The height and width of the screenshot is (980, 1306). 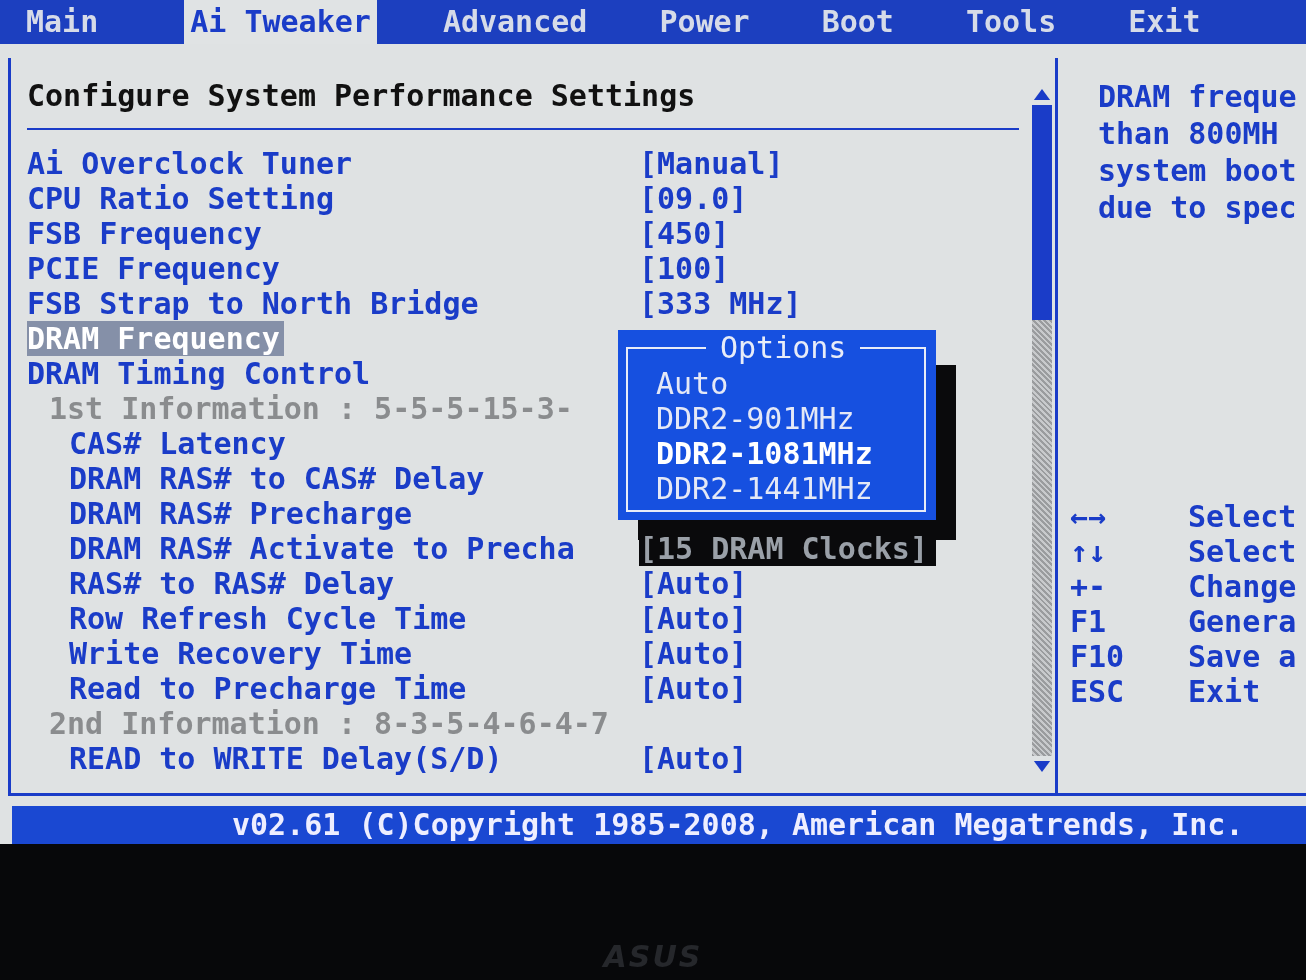 What do you see at coordinates (1042, 94) in the screenshot?
I see `scroll-up-icon` at bounding box center [1042, 94].